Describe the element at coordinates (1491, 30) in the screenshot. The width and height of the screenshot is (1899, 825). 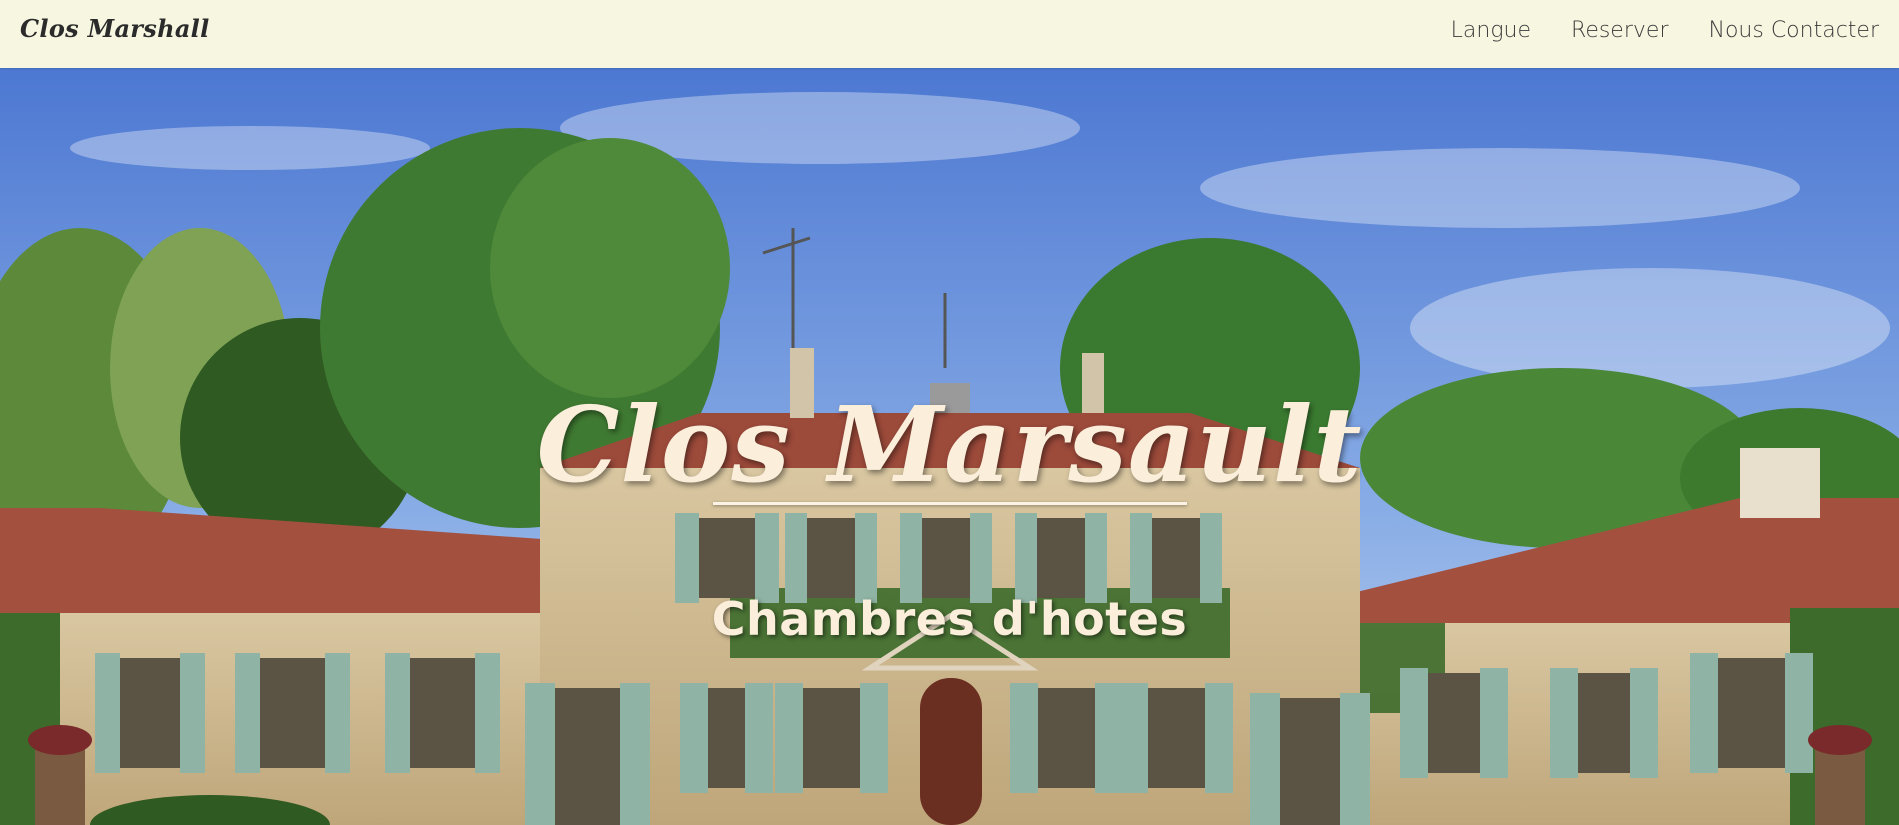
I see `nav-link-langue: Langue` at that location.